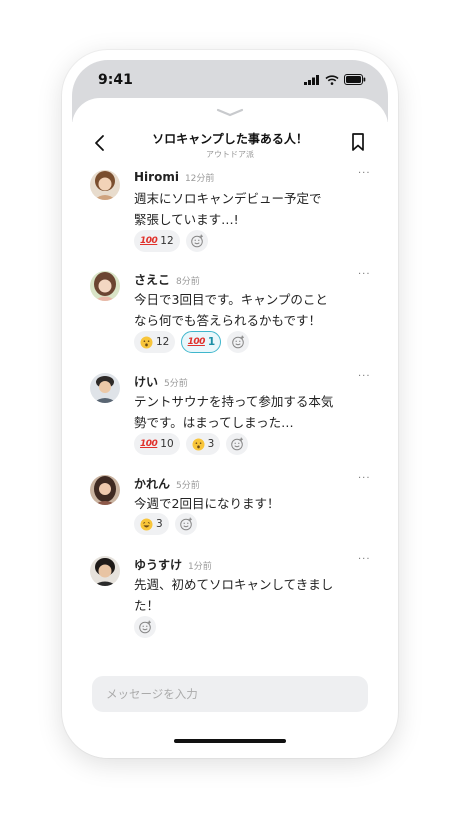  I want to click on grinning-face-icon, so click(146, 524).